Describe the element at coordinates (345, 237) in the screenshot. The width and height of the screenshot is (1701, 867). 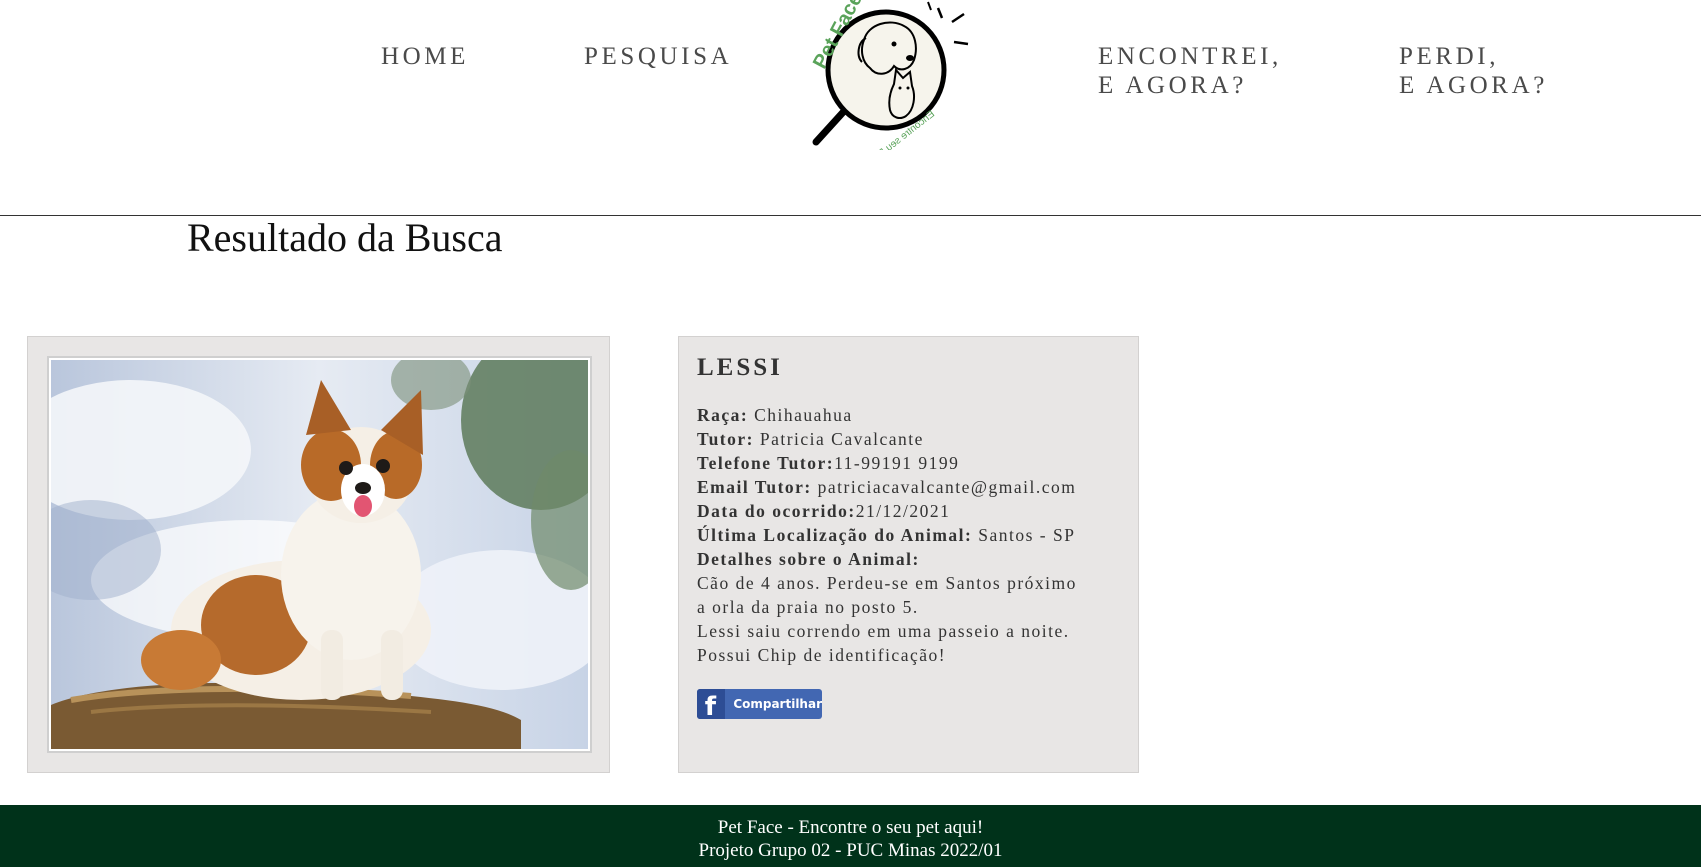
I see `page-title: Resultado da Busca` at that location.